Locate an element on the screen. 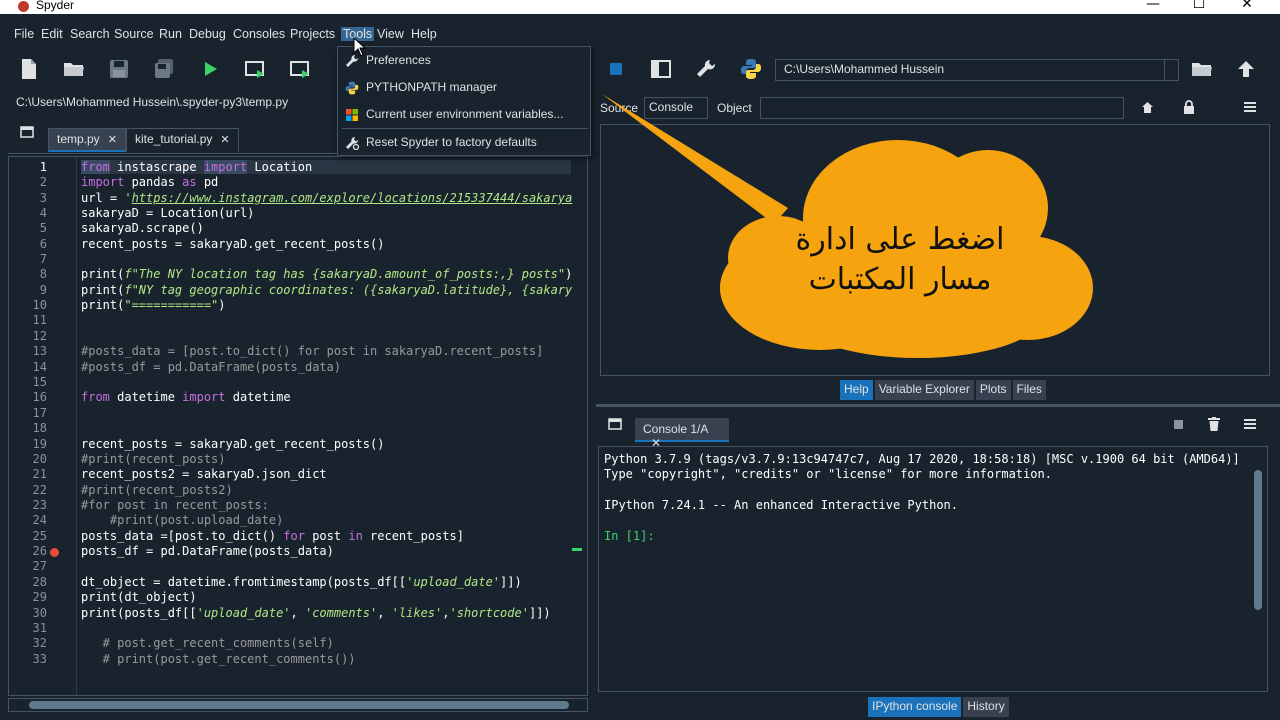 The height and width of the screenshot is (720, 1280). maximize-pane-icon is located at coordinates (661, 69).